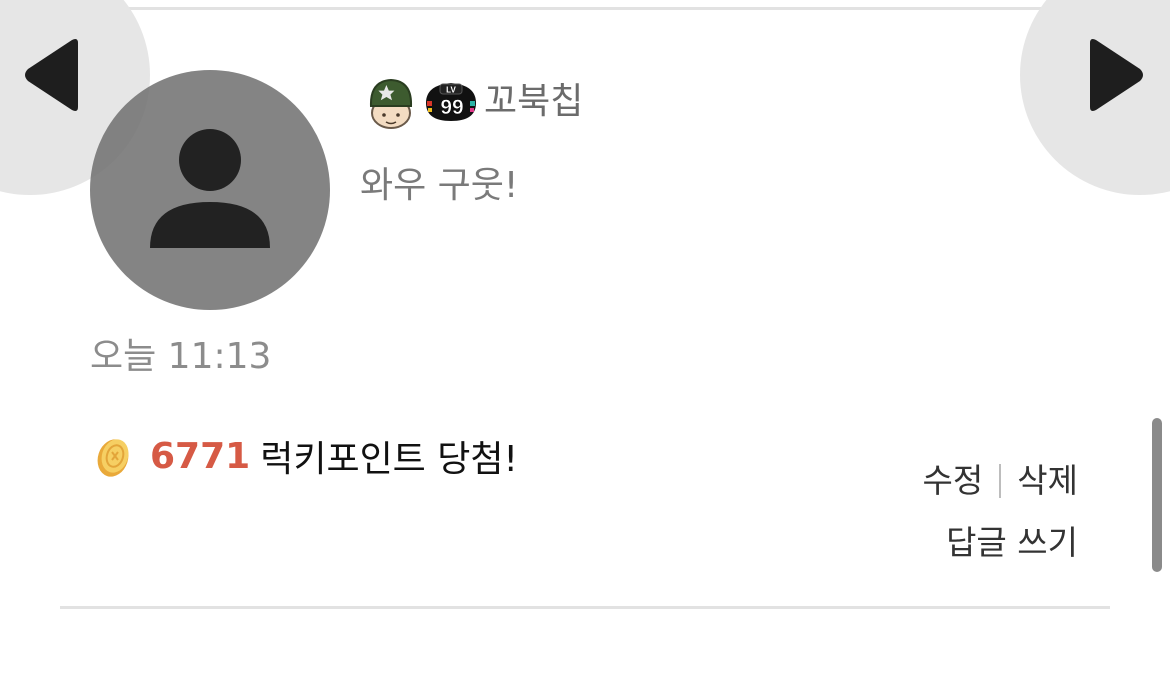 This screenshot has height=678, width=1170. I want to click on default-user-icon, so click(210, 188).